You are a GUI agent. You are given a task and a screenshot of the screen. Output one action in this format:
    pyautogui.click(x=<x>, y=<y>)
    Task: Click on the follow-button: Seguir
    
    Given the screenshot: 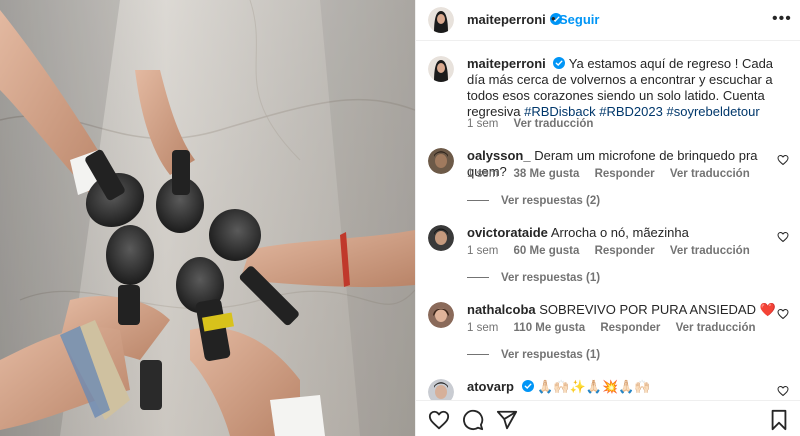 What is the action you would take?
    pyautogui.click(x=579, y=19)
    